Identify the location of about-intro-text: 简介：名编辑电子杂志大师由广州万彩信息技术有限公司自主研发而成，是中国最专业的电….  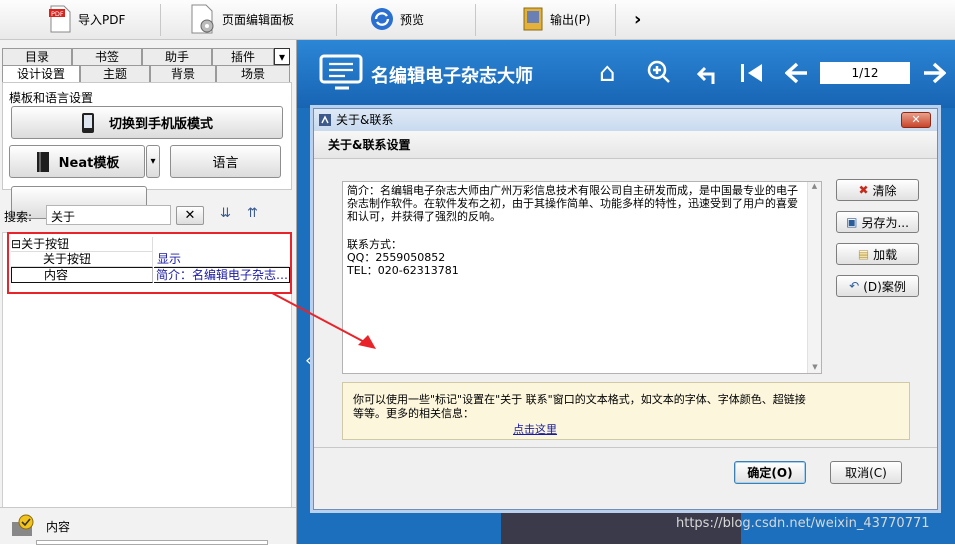
(572, 203).